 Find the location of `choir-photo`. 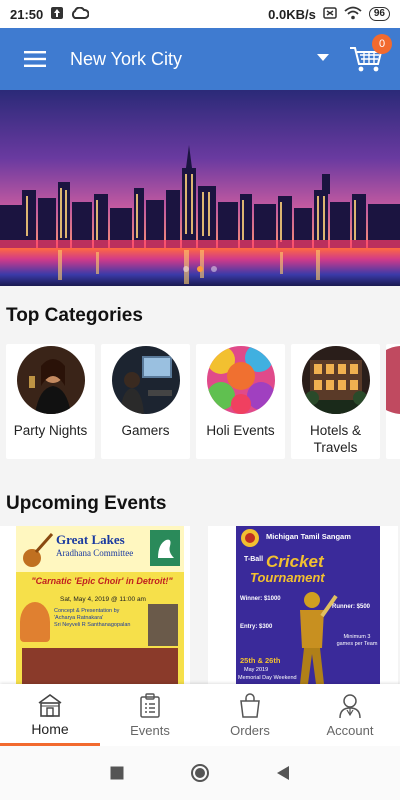

choir-photo is located at coordinates (100, 666).